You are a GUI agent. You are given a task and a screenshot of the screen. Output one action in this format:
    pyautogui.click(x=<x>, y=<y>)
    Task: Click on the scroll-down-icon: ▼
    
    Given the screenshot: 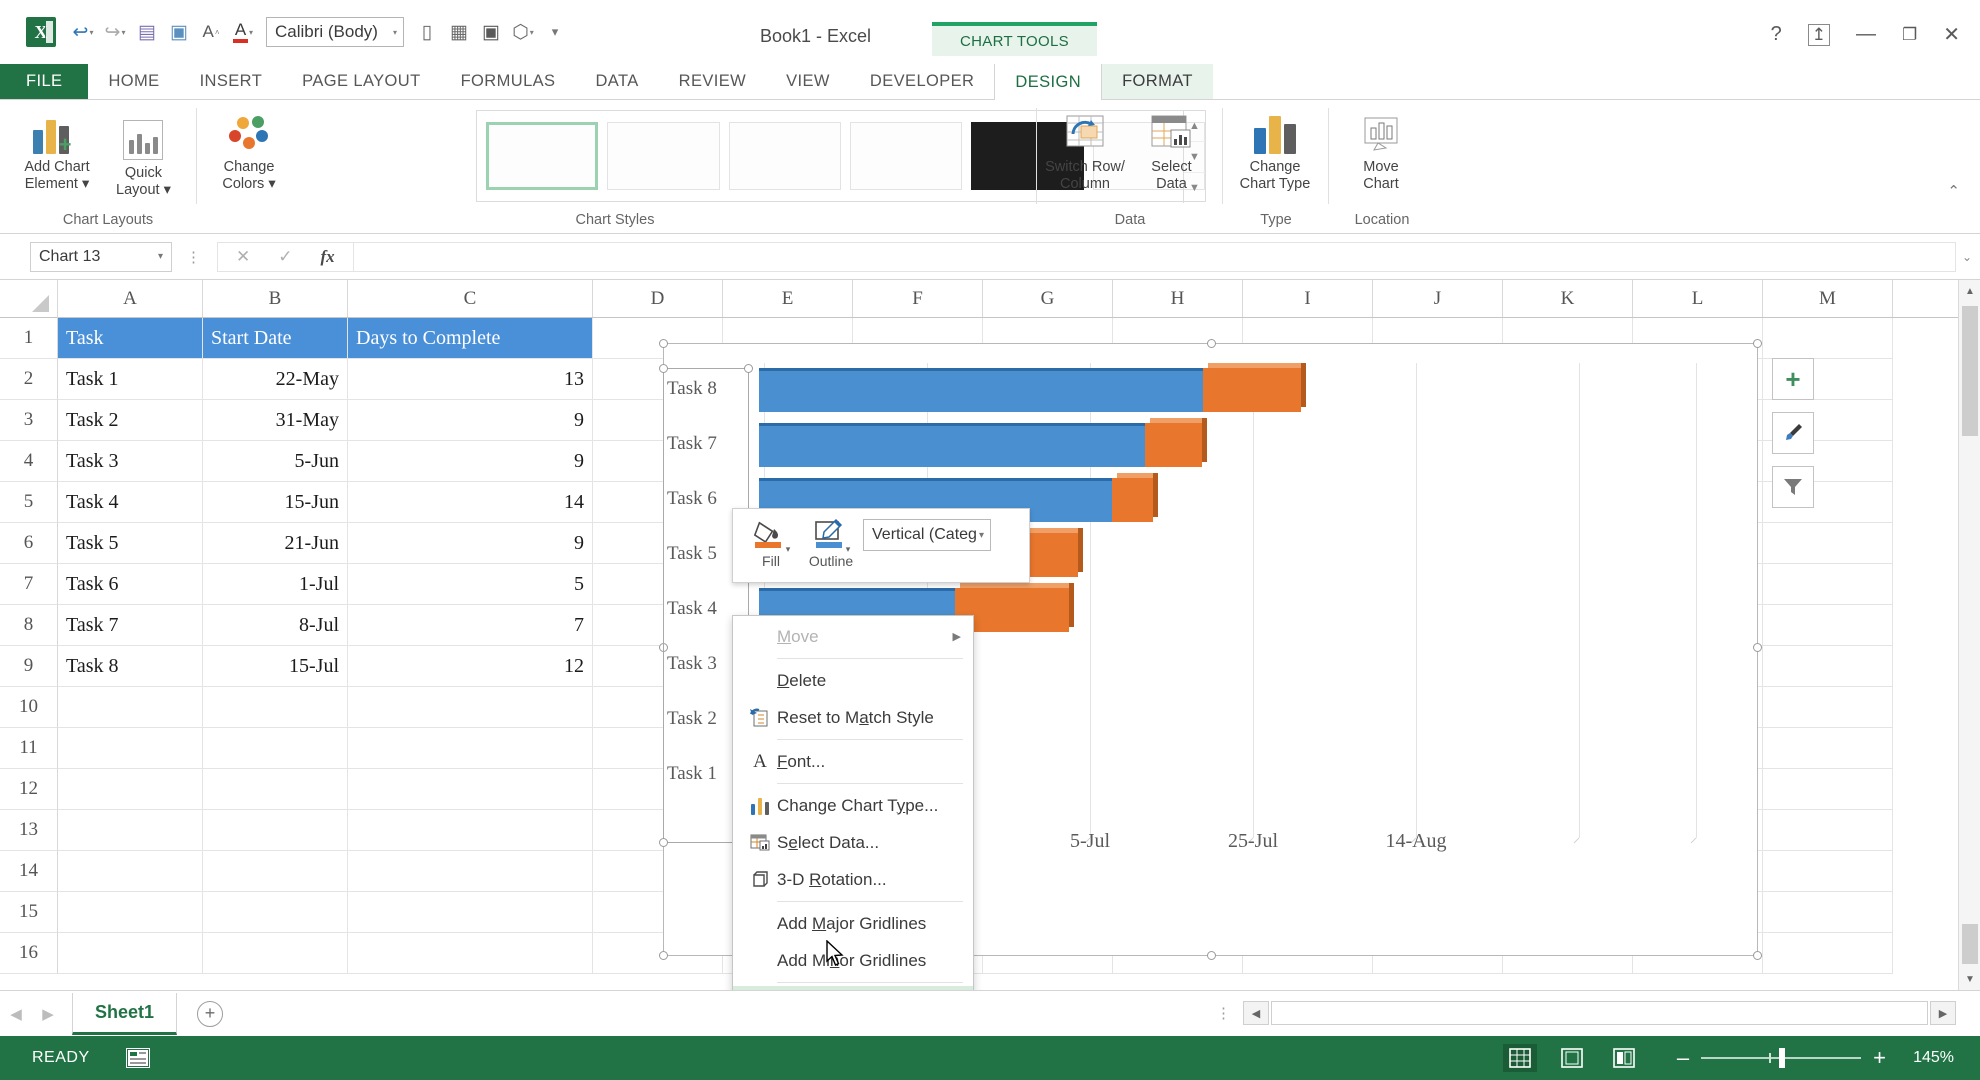 What is the action you would take?
    pyautogui.click(x=1969, y=979)
    